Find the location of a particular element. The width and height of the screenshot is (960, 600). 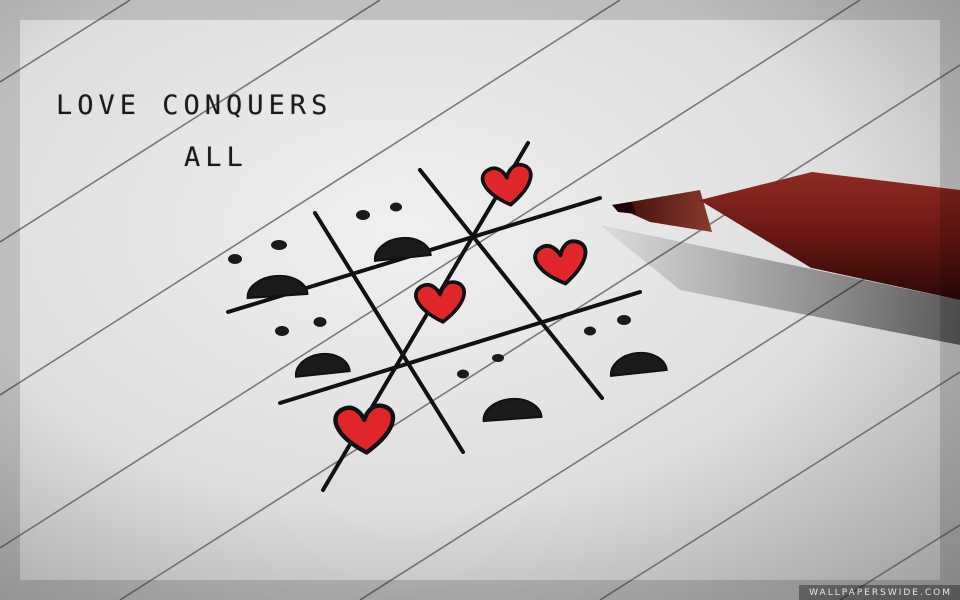

caption-line-2: ALL is located at coordinates (216, 157).